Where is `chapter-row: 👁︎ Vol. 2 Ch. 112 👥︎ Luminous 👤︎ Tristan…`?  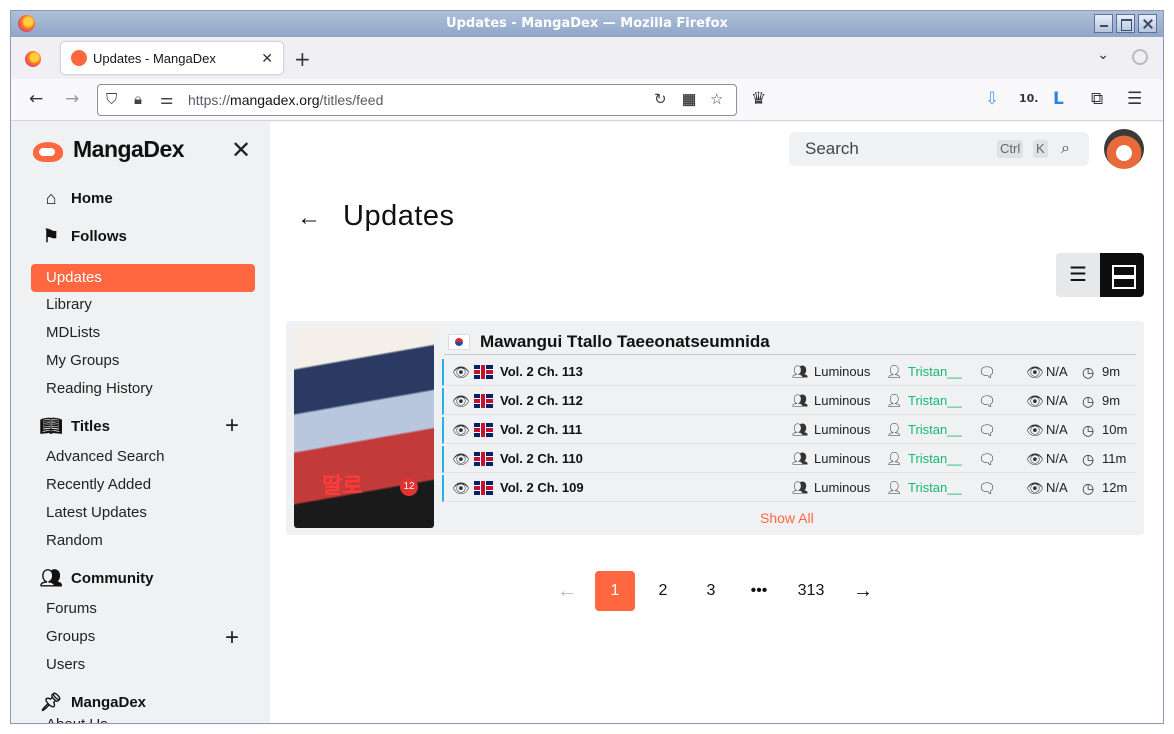
chapter-row: 👁︎ Vol. 2 Ch. 112 👥︎ Luminous 👤︎ Tristan… is located at coordinates (789, 401).